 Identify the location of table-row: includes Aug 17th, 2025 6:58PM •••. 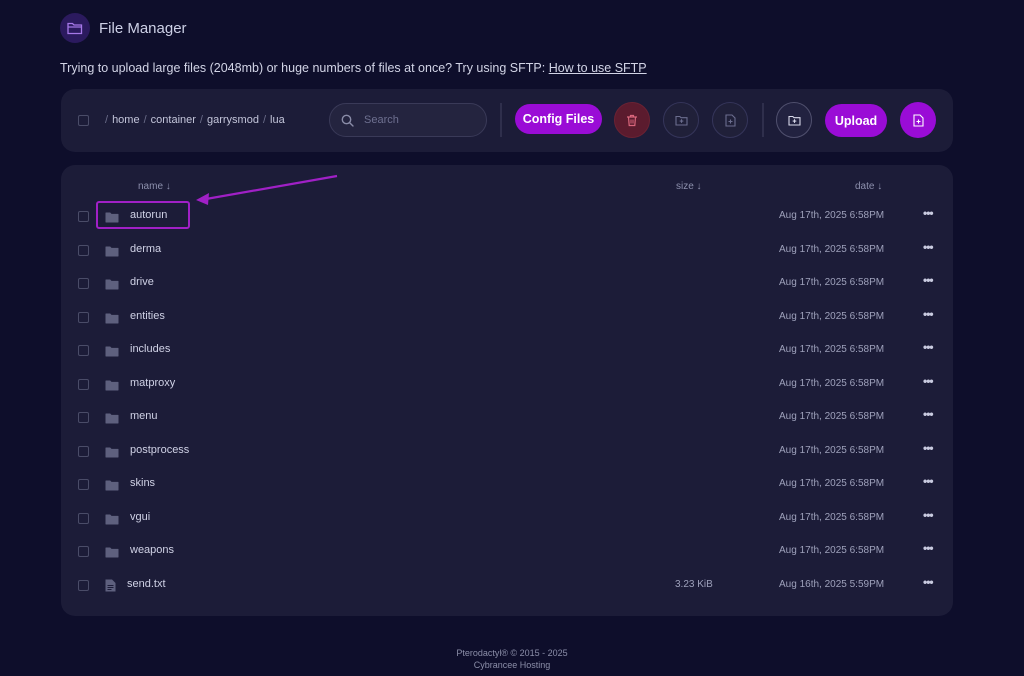
(507, 350).